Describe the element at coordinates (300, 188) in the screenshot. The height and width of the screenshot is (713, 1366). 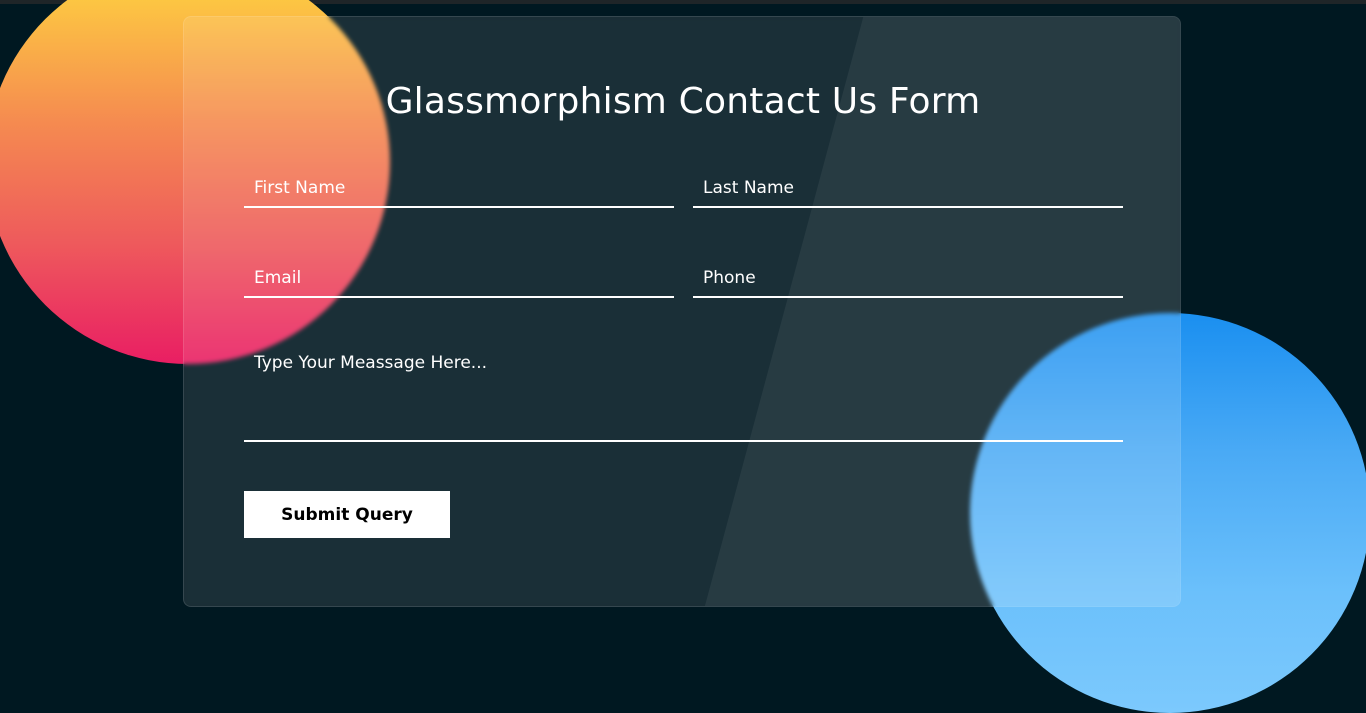
I see `first-name-placeholder: First Name` at that location.